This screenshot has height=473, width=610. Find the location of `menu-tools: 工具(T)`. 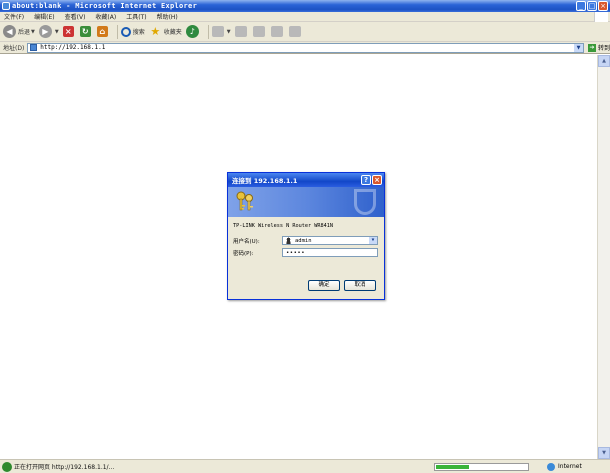

menu-tools: 工具(T) is located at coordinates (136, 16).